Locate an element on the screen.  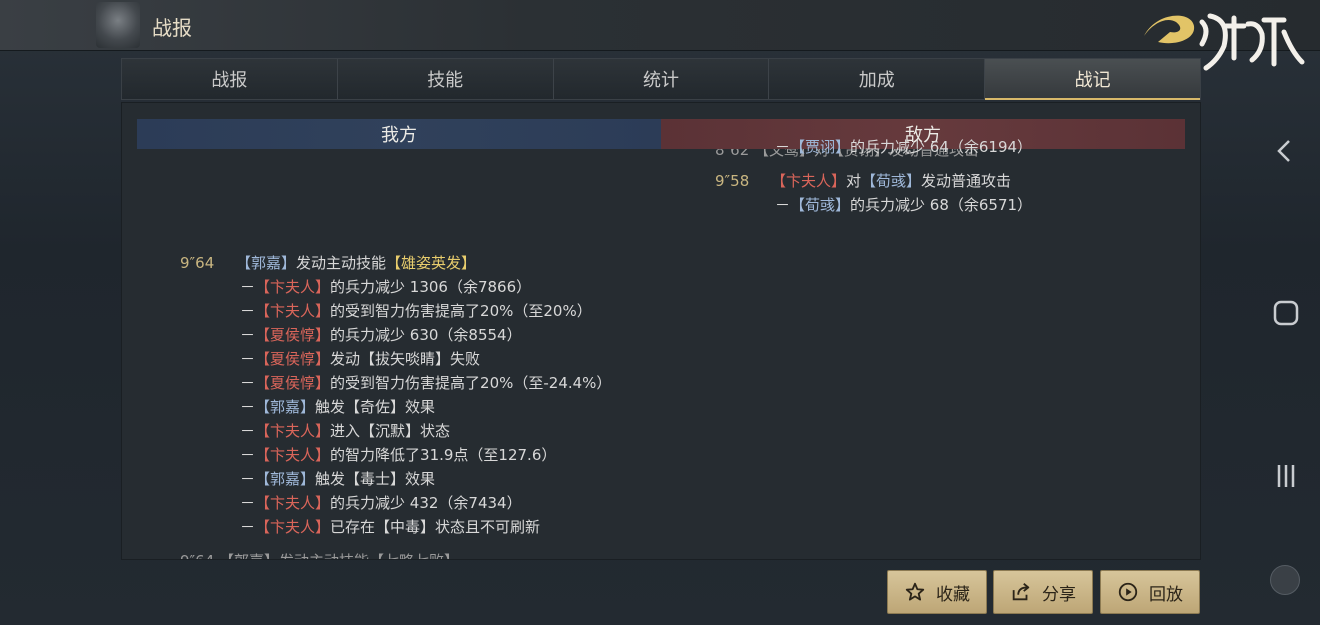
log-line: －【荀彧】的兵力减少 68（余6571） is located at coordinates (904, 205).